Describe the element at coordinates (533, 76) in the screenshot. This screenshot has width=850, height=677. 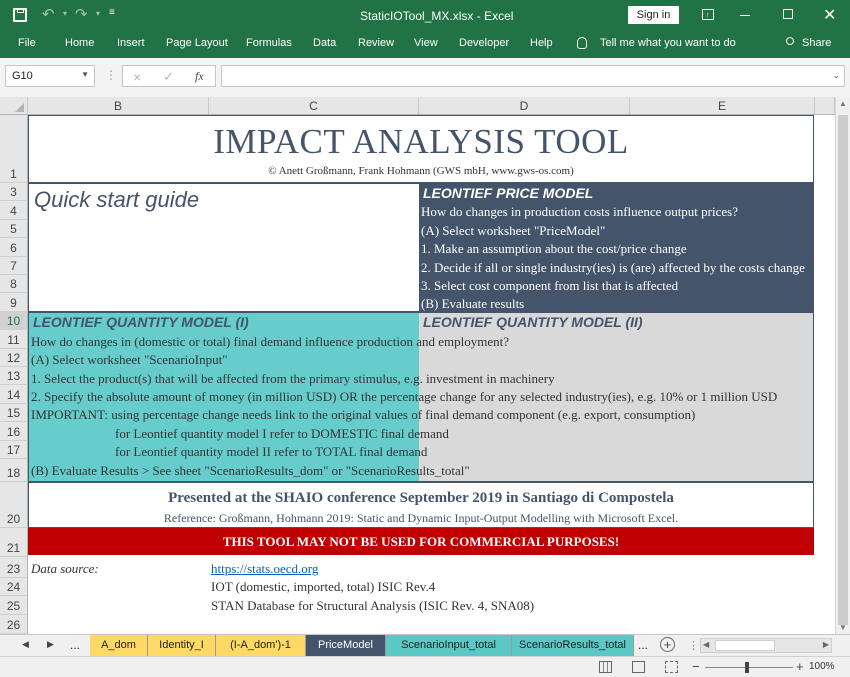
I see `formula-input: ⌄` at that location.